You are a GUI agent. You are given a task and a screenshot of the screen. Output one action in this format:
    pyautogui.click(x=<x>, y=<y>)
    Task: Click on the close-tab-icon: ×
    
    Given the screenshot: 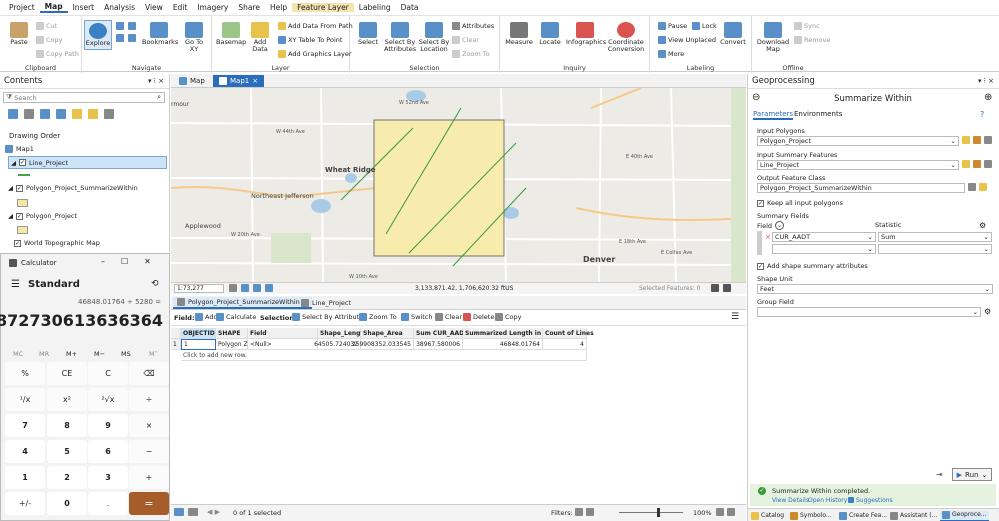 What is the action you would take?
    pyautogui.click(x=255, y=81)
    